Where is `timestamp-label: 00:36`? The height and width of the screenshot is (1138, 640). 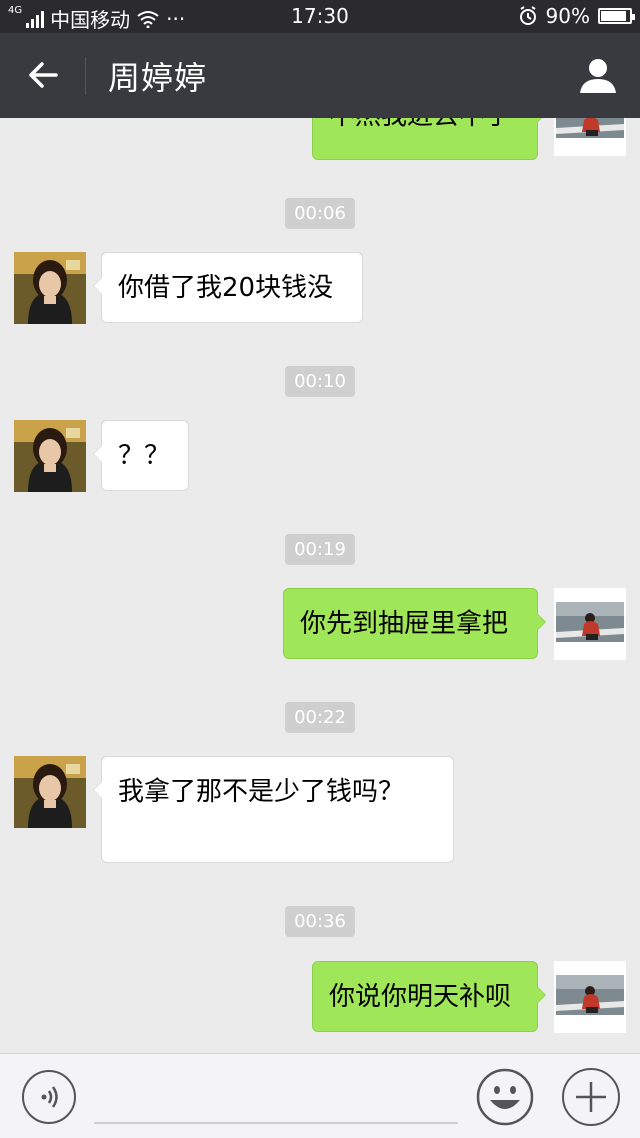 timestamp-label: 00:36 is located at coordinates (320, 921).